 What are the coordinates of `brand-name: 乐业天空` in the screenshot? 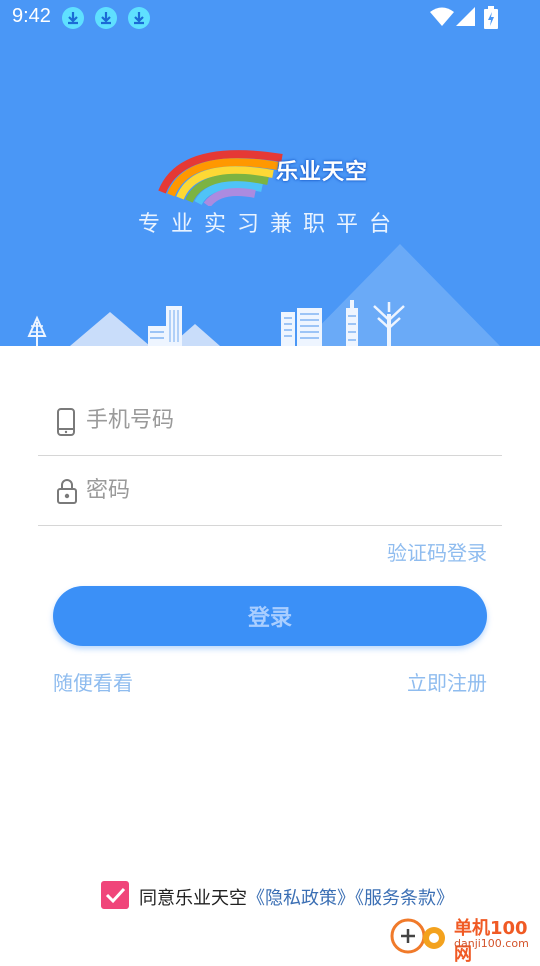 It's located at (322, 172).